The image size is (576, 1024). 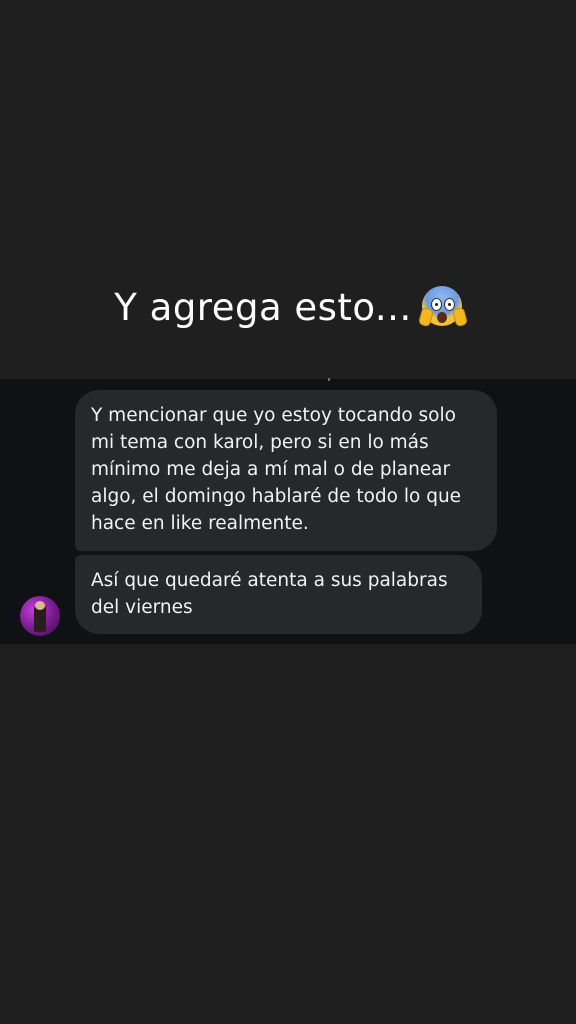 What do you see at coordinates (329, 379) in the screenshot?
I see `divider-mark` at bounding box center [329, 379].